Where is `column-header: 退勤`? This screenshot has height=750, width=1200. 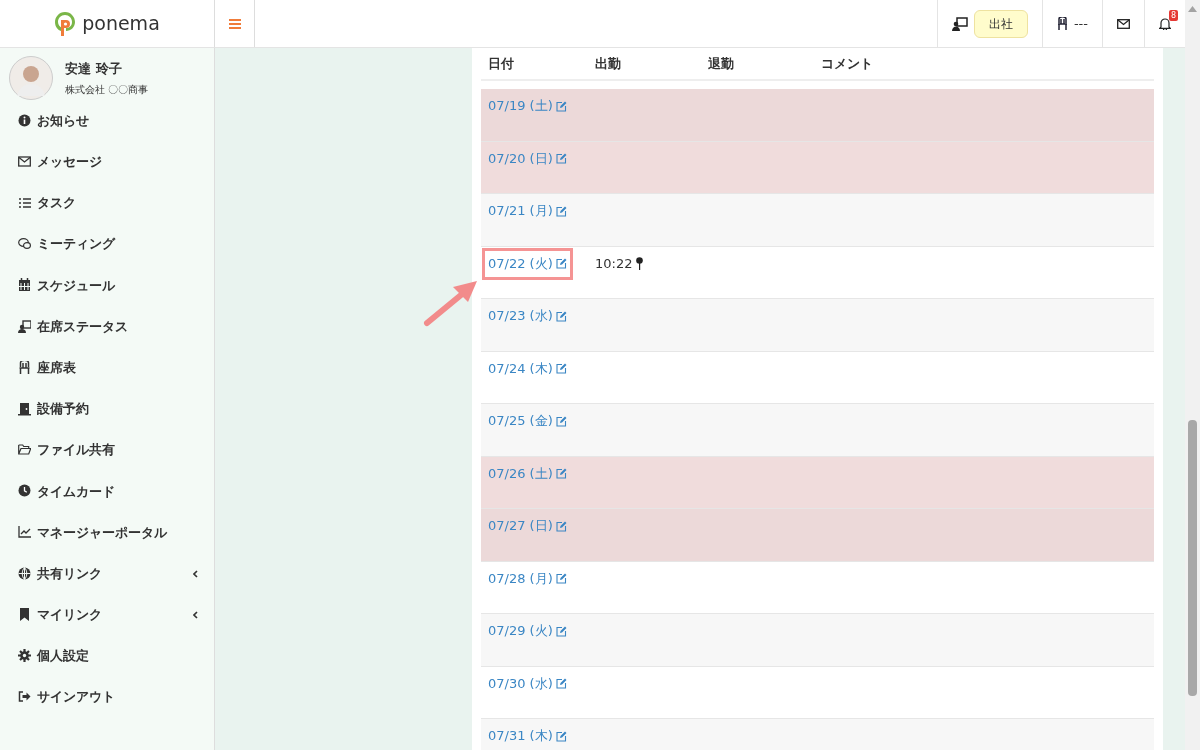
column-header: 退勤 is located at coordinates (721, 63).